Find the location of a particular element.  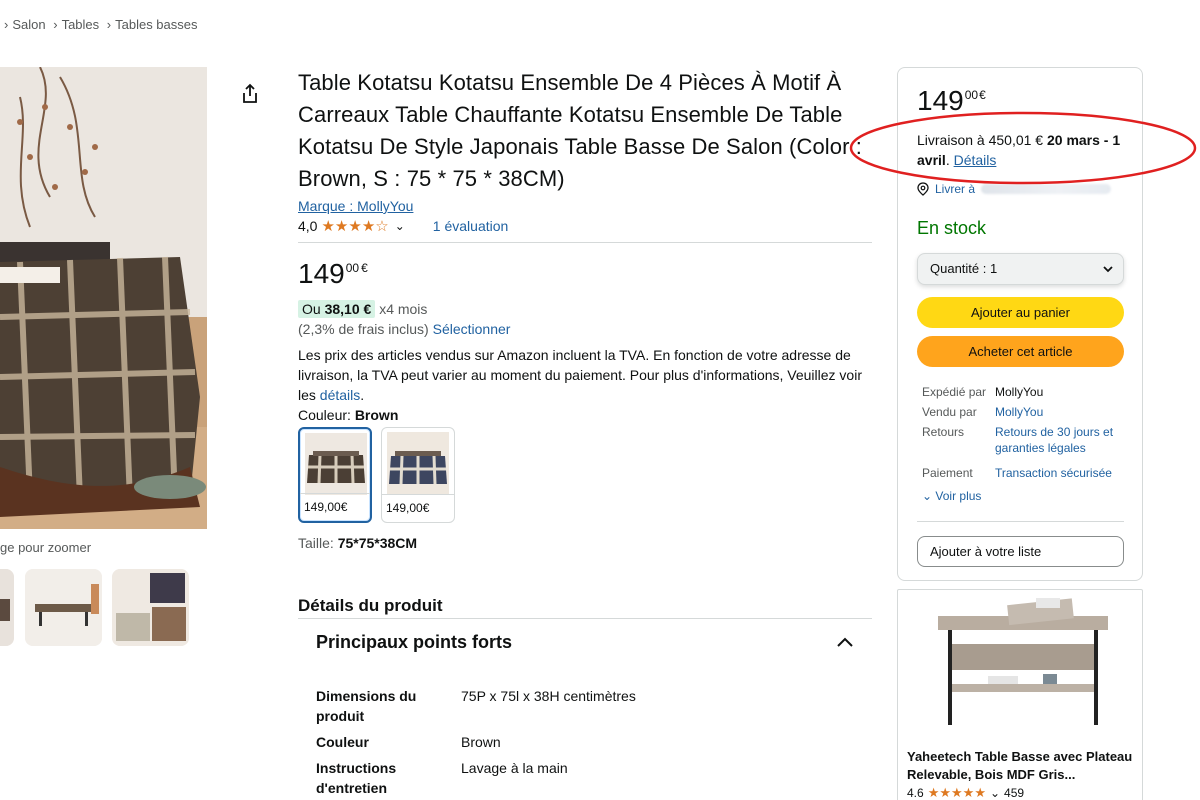

installment-amount: 38,10 € is located at coordinates (348, 309).